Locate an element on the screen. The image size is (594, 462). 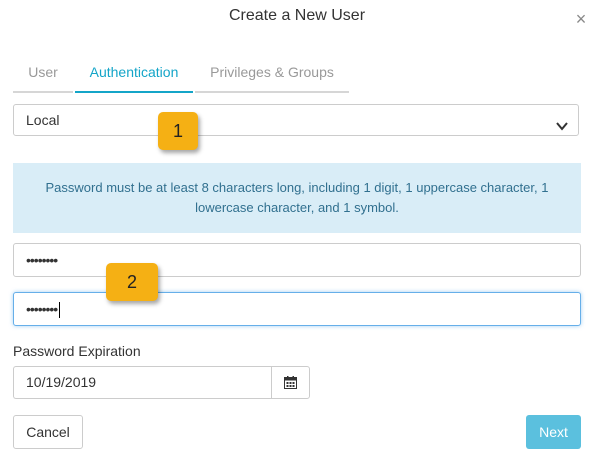
tab-user: User is located at coordinates (43, 75).